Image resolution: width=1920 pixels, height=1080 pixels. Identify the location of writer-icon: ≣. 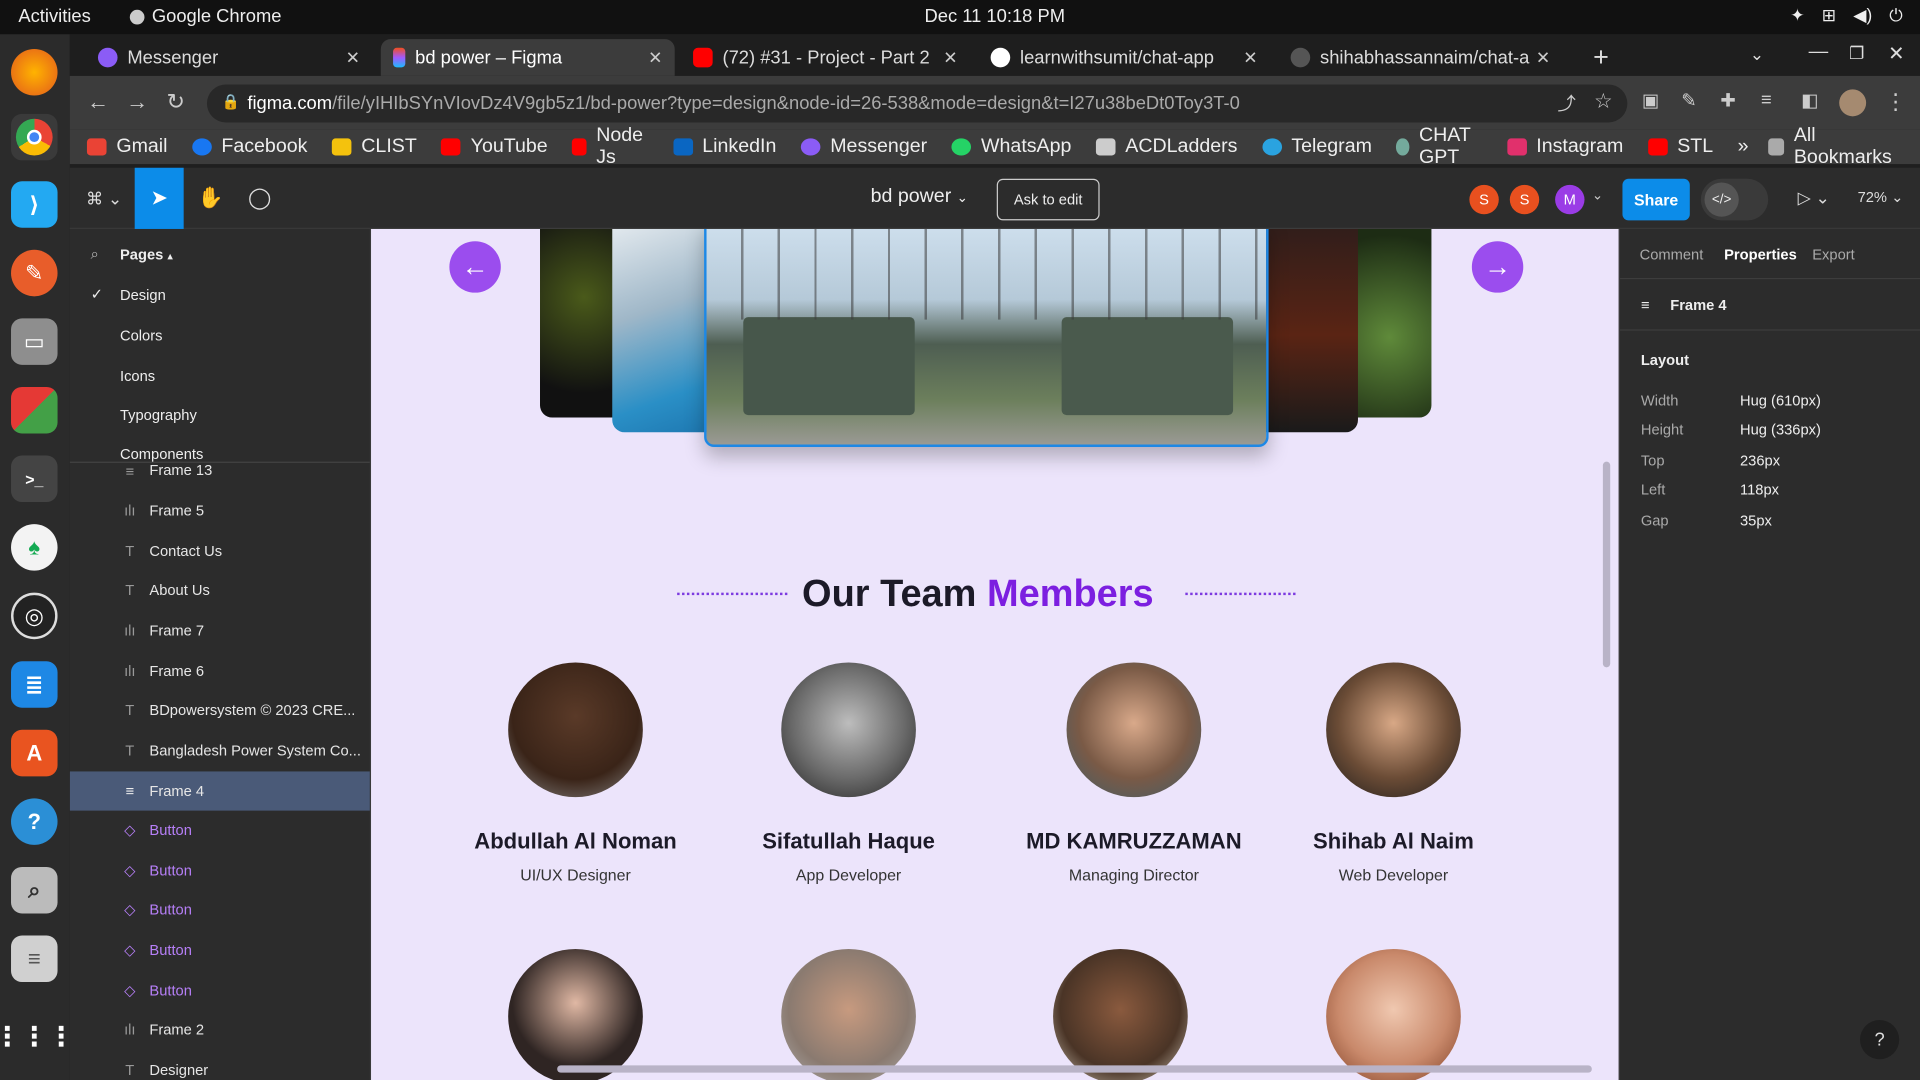
(34, 684).